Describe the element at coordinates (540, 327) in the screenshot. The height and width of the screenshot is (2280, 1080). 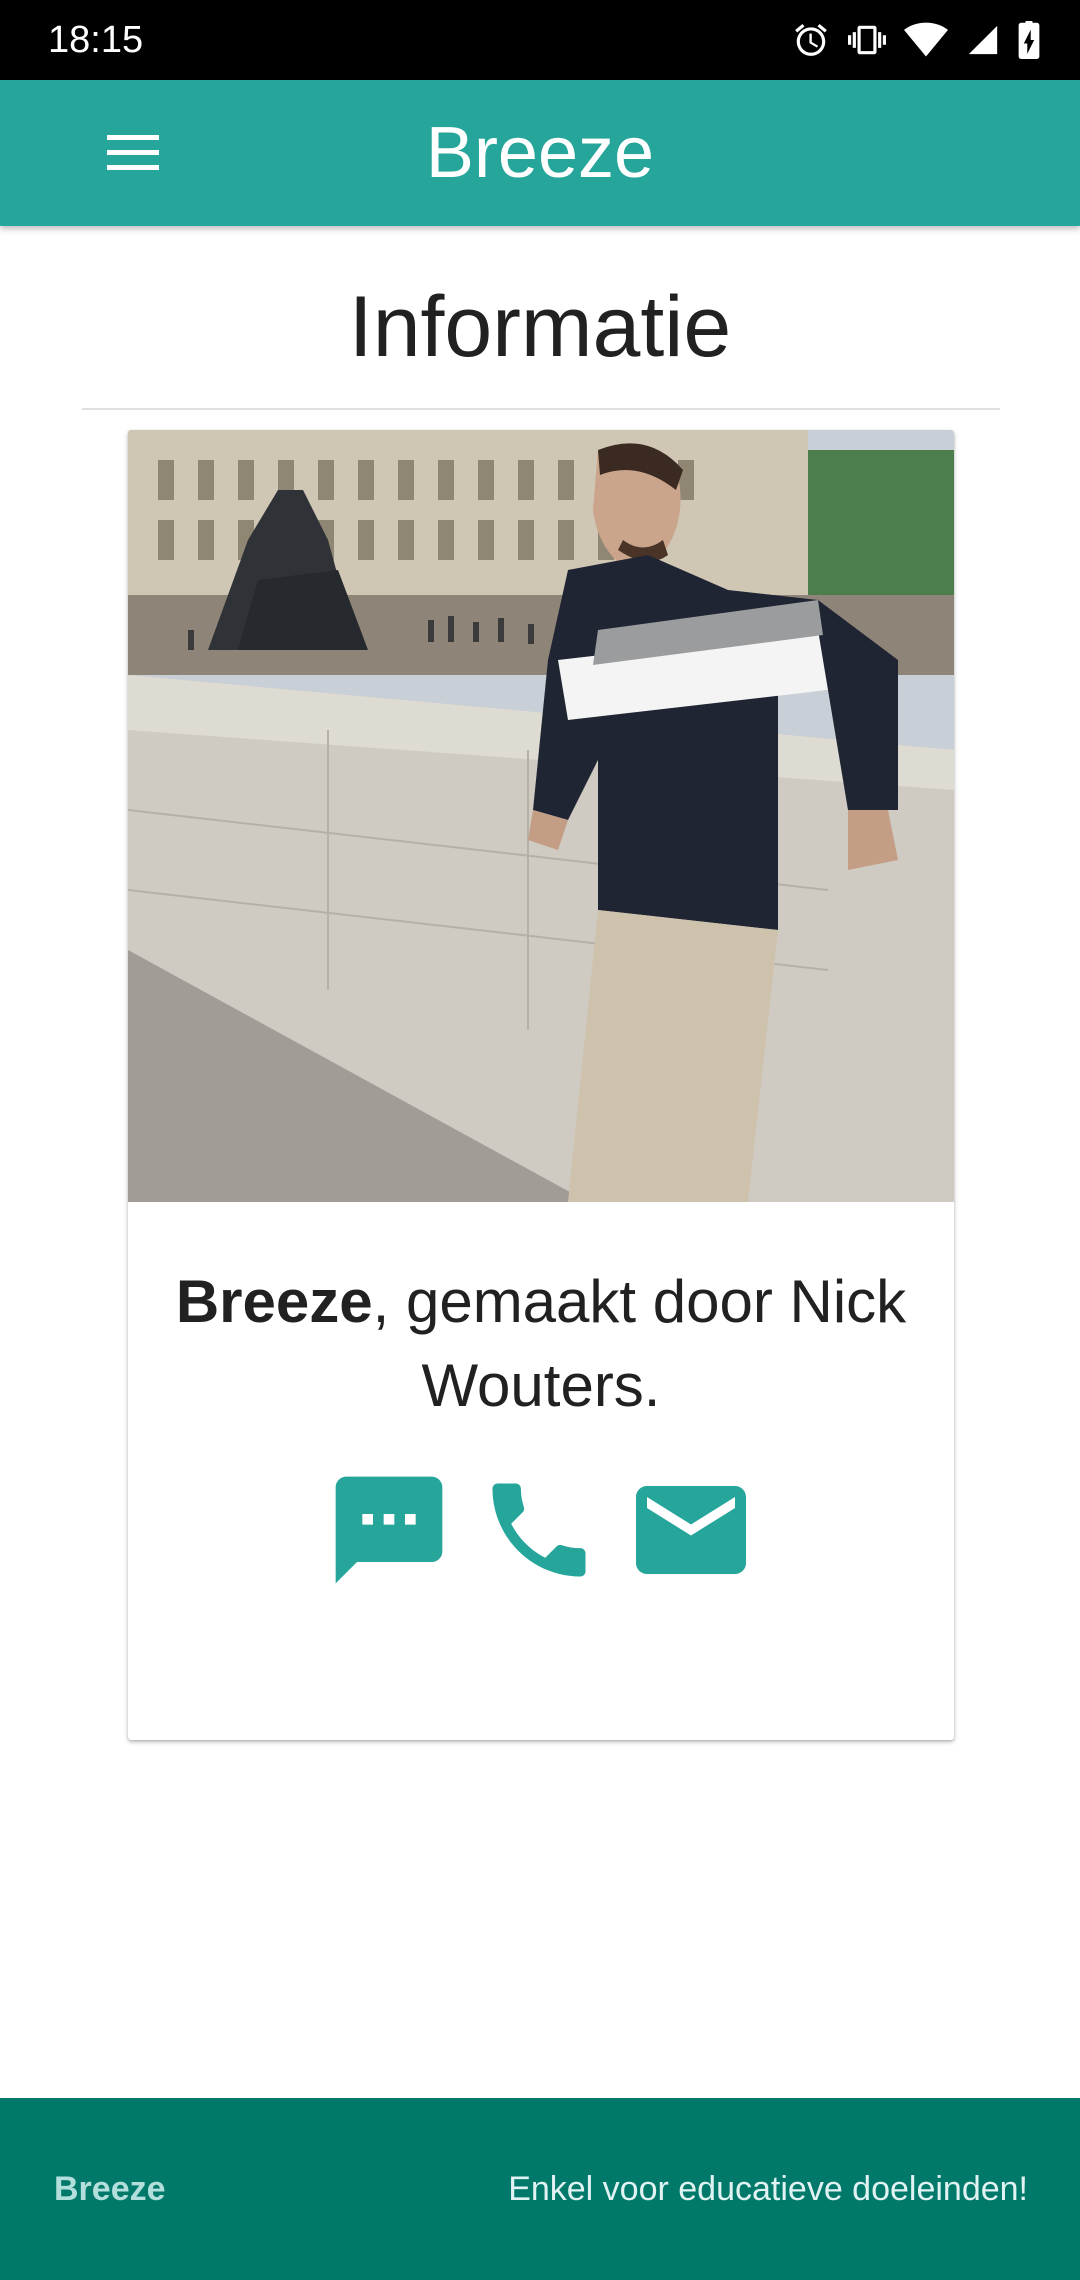
I see `page-title: Informatie` at that location.